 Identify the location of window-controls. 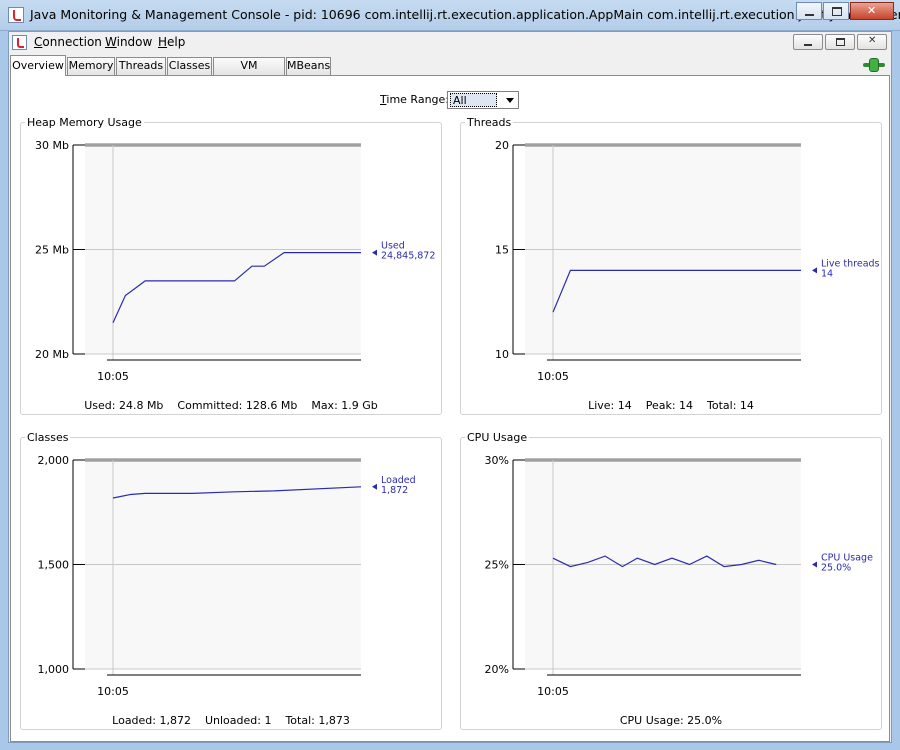
(844, 11).